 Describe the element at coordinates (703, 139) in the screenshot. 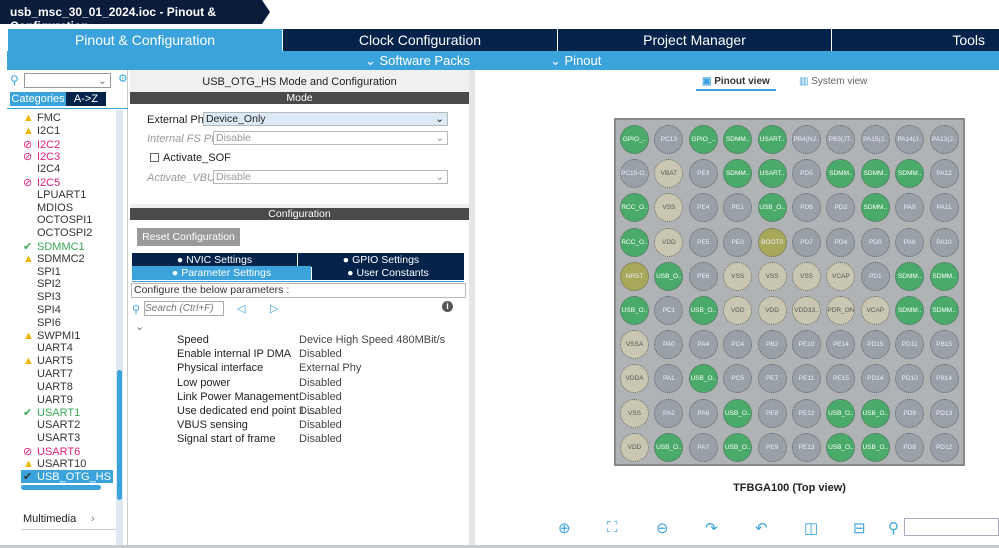

I see `pin: GPIO_..` at that location.